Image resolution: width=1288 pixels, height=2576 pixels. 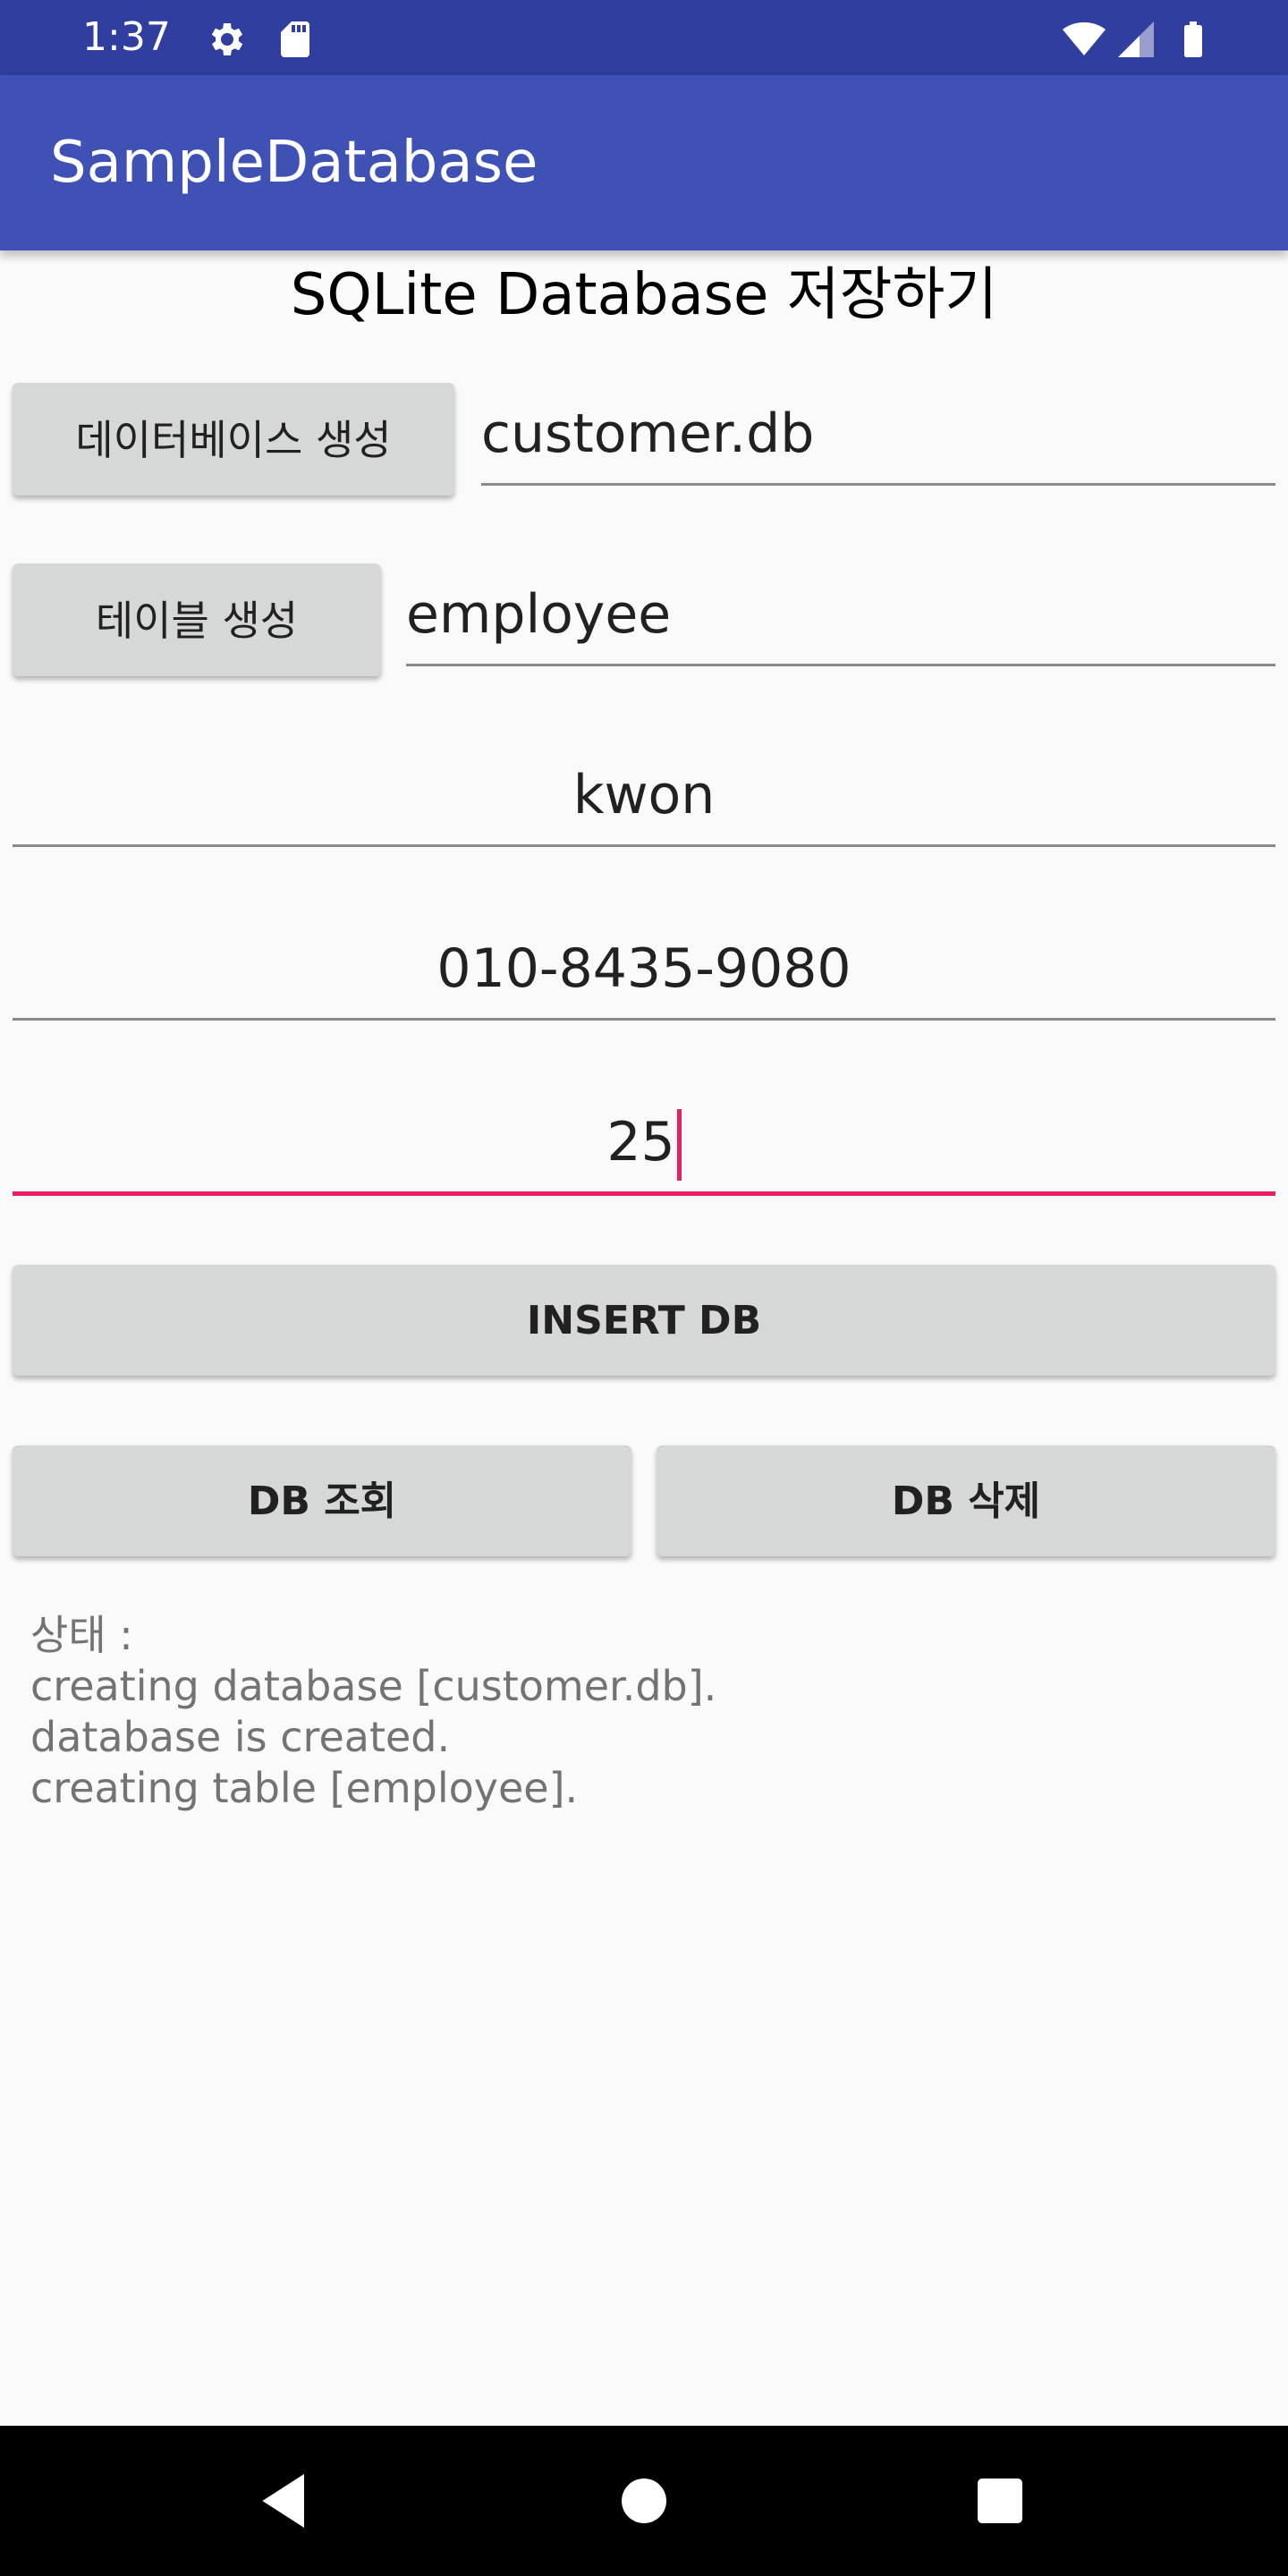 What do you see at coordinates (233, 439) in the screenshot?
I see `create-database-button: 데이터베이스 생성` at bounding box center [233, 439].